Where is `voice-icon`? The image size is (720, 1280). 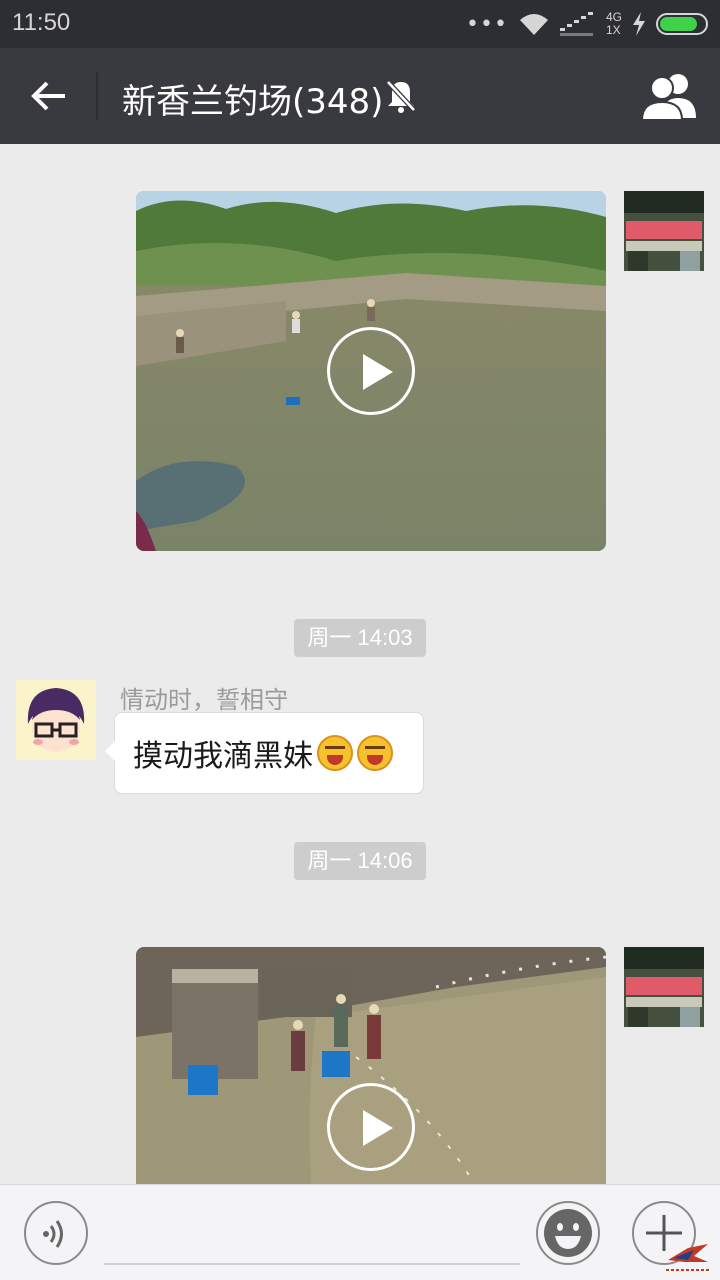 voice-icon is located at coordinates (53, 1234).